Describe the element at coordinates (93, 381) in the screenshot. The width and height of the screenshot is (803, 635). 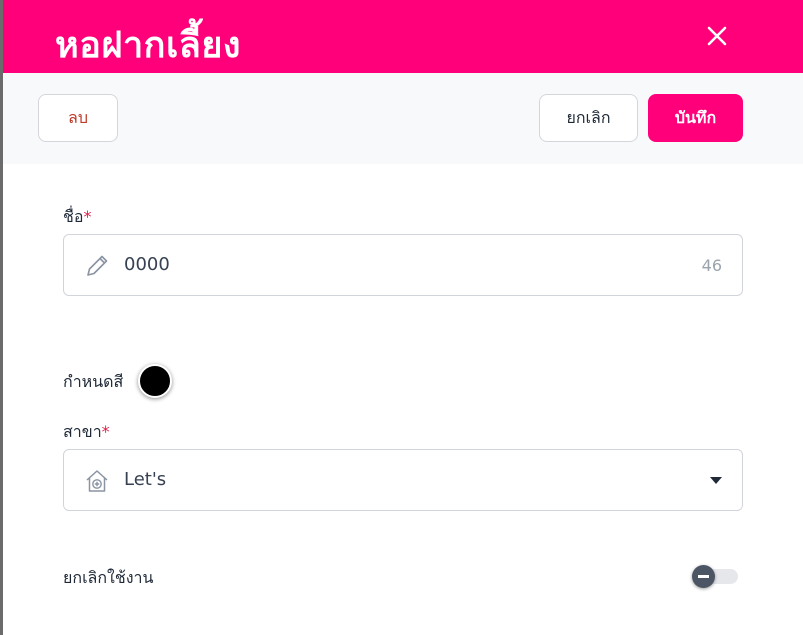
I see `color-label: กำหนดสี` at that location.